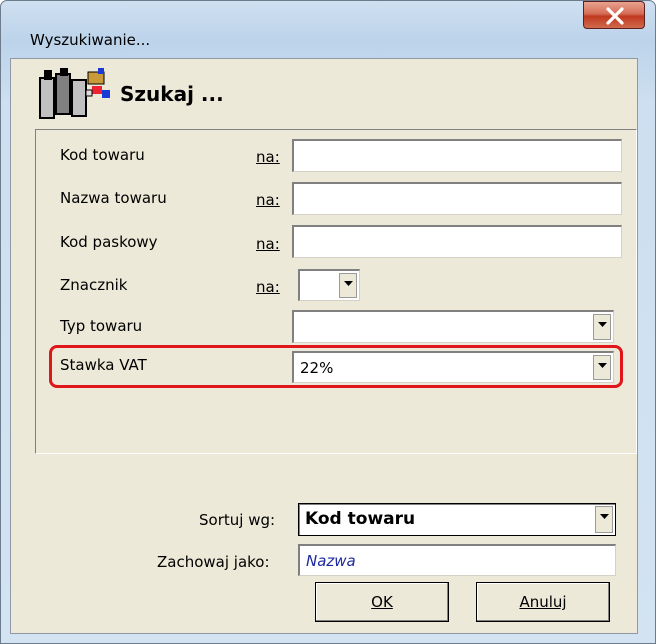  What do you see at coordinates (113, 198) in the screenshot?
I see `field-label-nazwa-towaru: Nazwa towaru` at bounding box center [113, 198].